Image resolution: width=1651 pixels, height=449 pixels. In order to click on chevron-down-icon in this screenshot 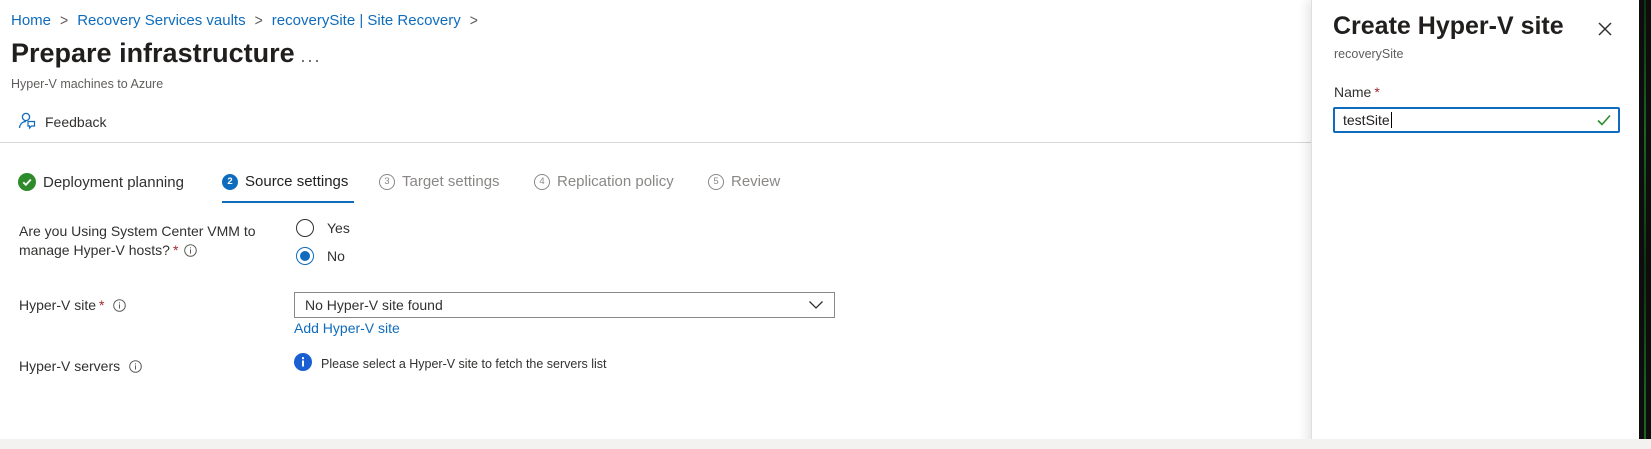, I will do `click(816, 305)`.